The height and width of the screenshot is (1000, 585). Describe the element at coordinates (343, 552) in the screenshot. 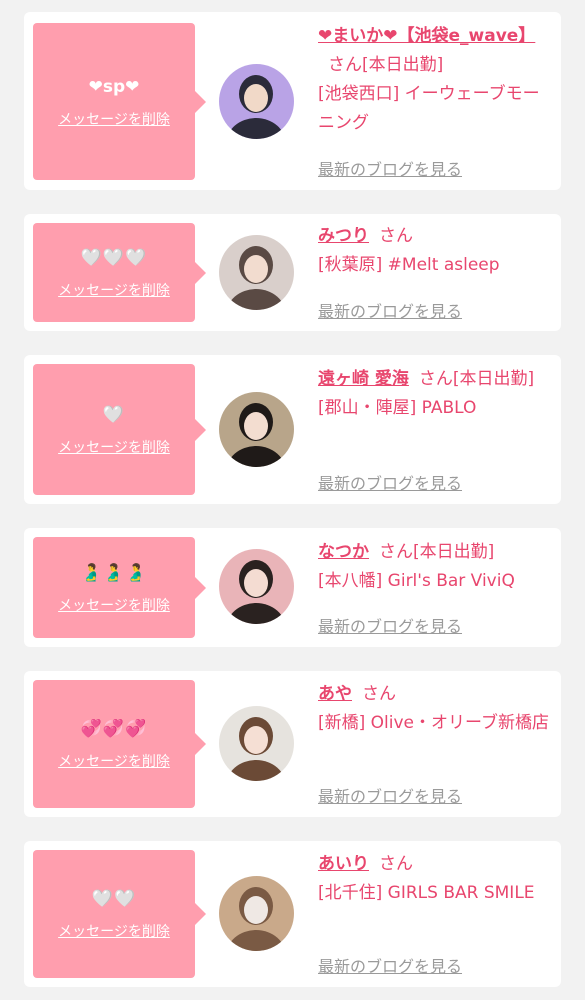

I see `cast-name-link: なつか` at that location.